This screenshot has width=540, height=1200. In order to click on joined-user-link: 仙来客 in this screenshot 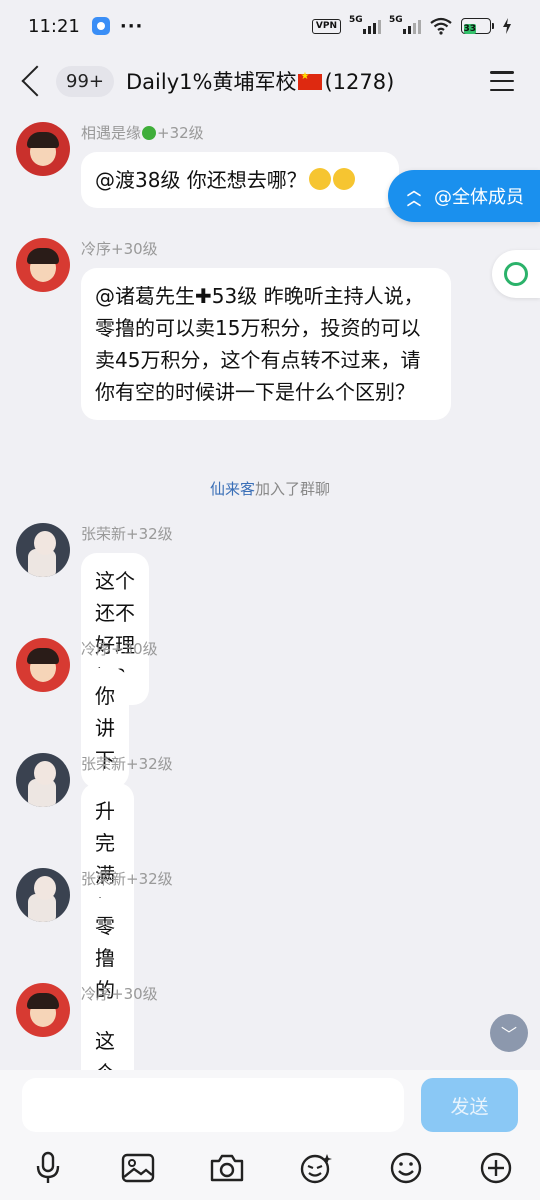, I will do `click(232, 489)`.